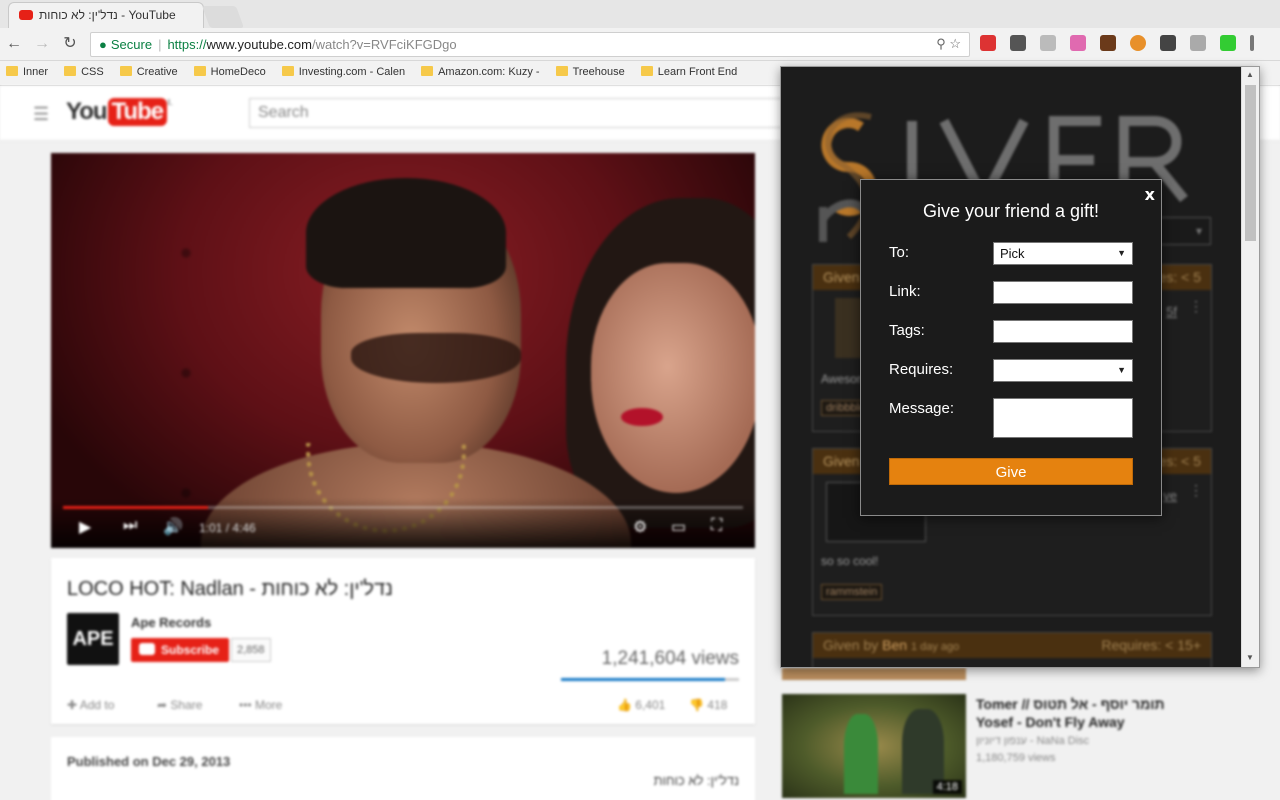 This screenshot has width=1280, height=800. Describe the element at coordinates (640, 527) in the screenshot. I see `settings-gear-icon: ⚙` at that location.